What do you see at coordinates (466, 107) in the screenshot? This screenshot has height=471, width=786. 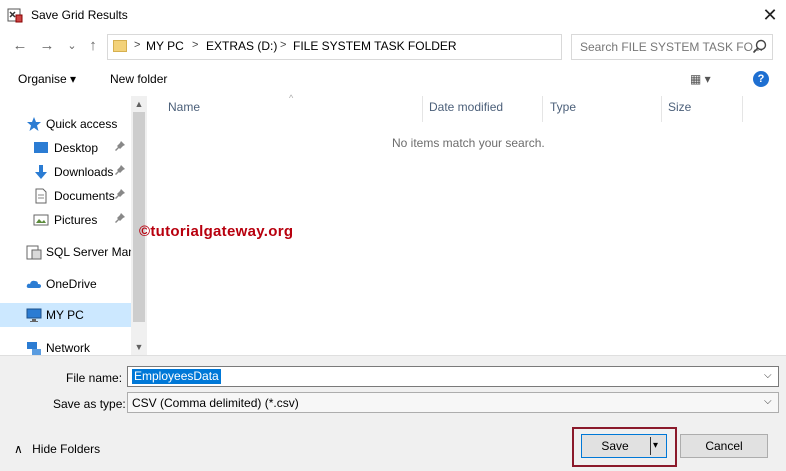 I see `column-header-date-modified: Date modified` at bounding box center [466, 107].